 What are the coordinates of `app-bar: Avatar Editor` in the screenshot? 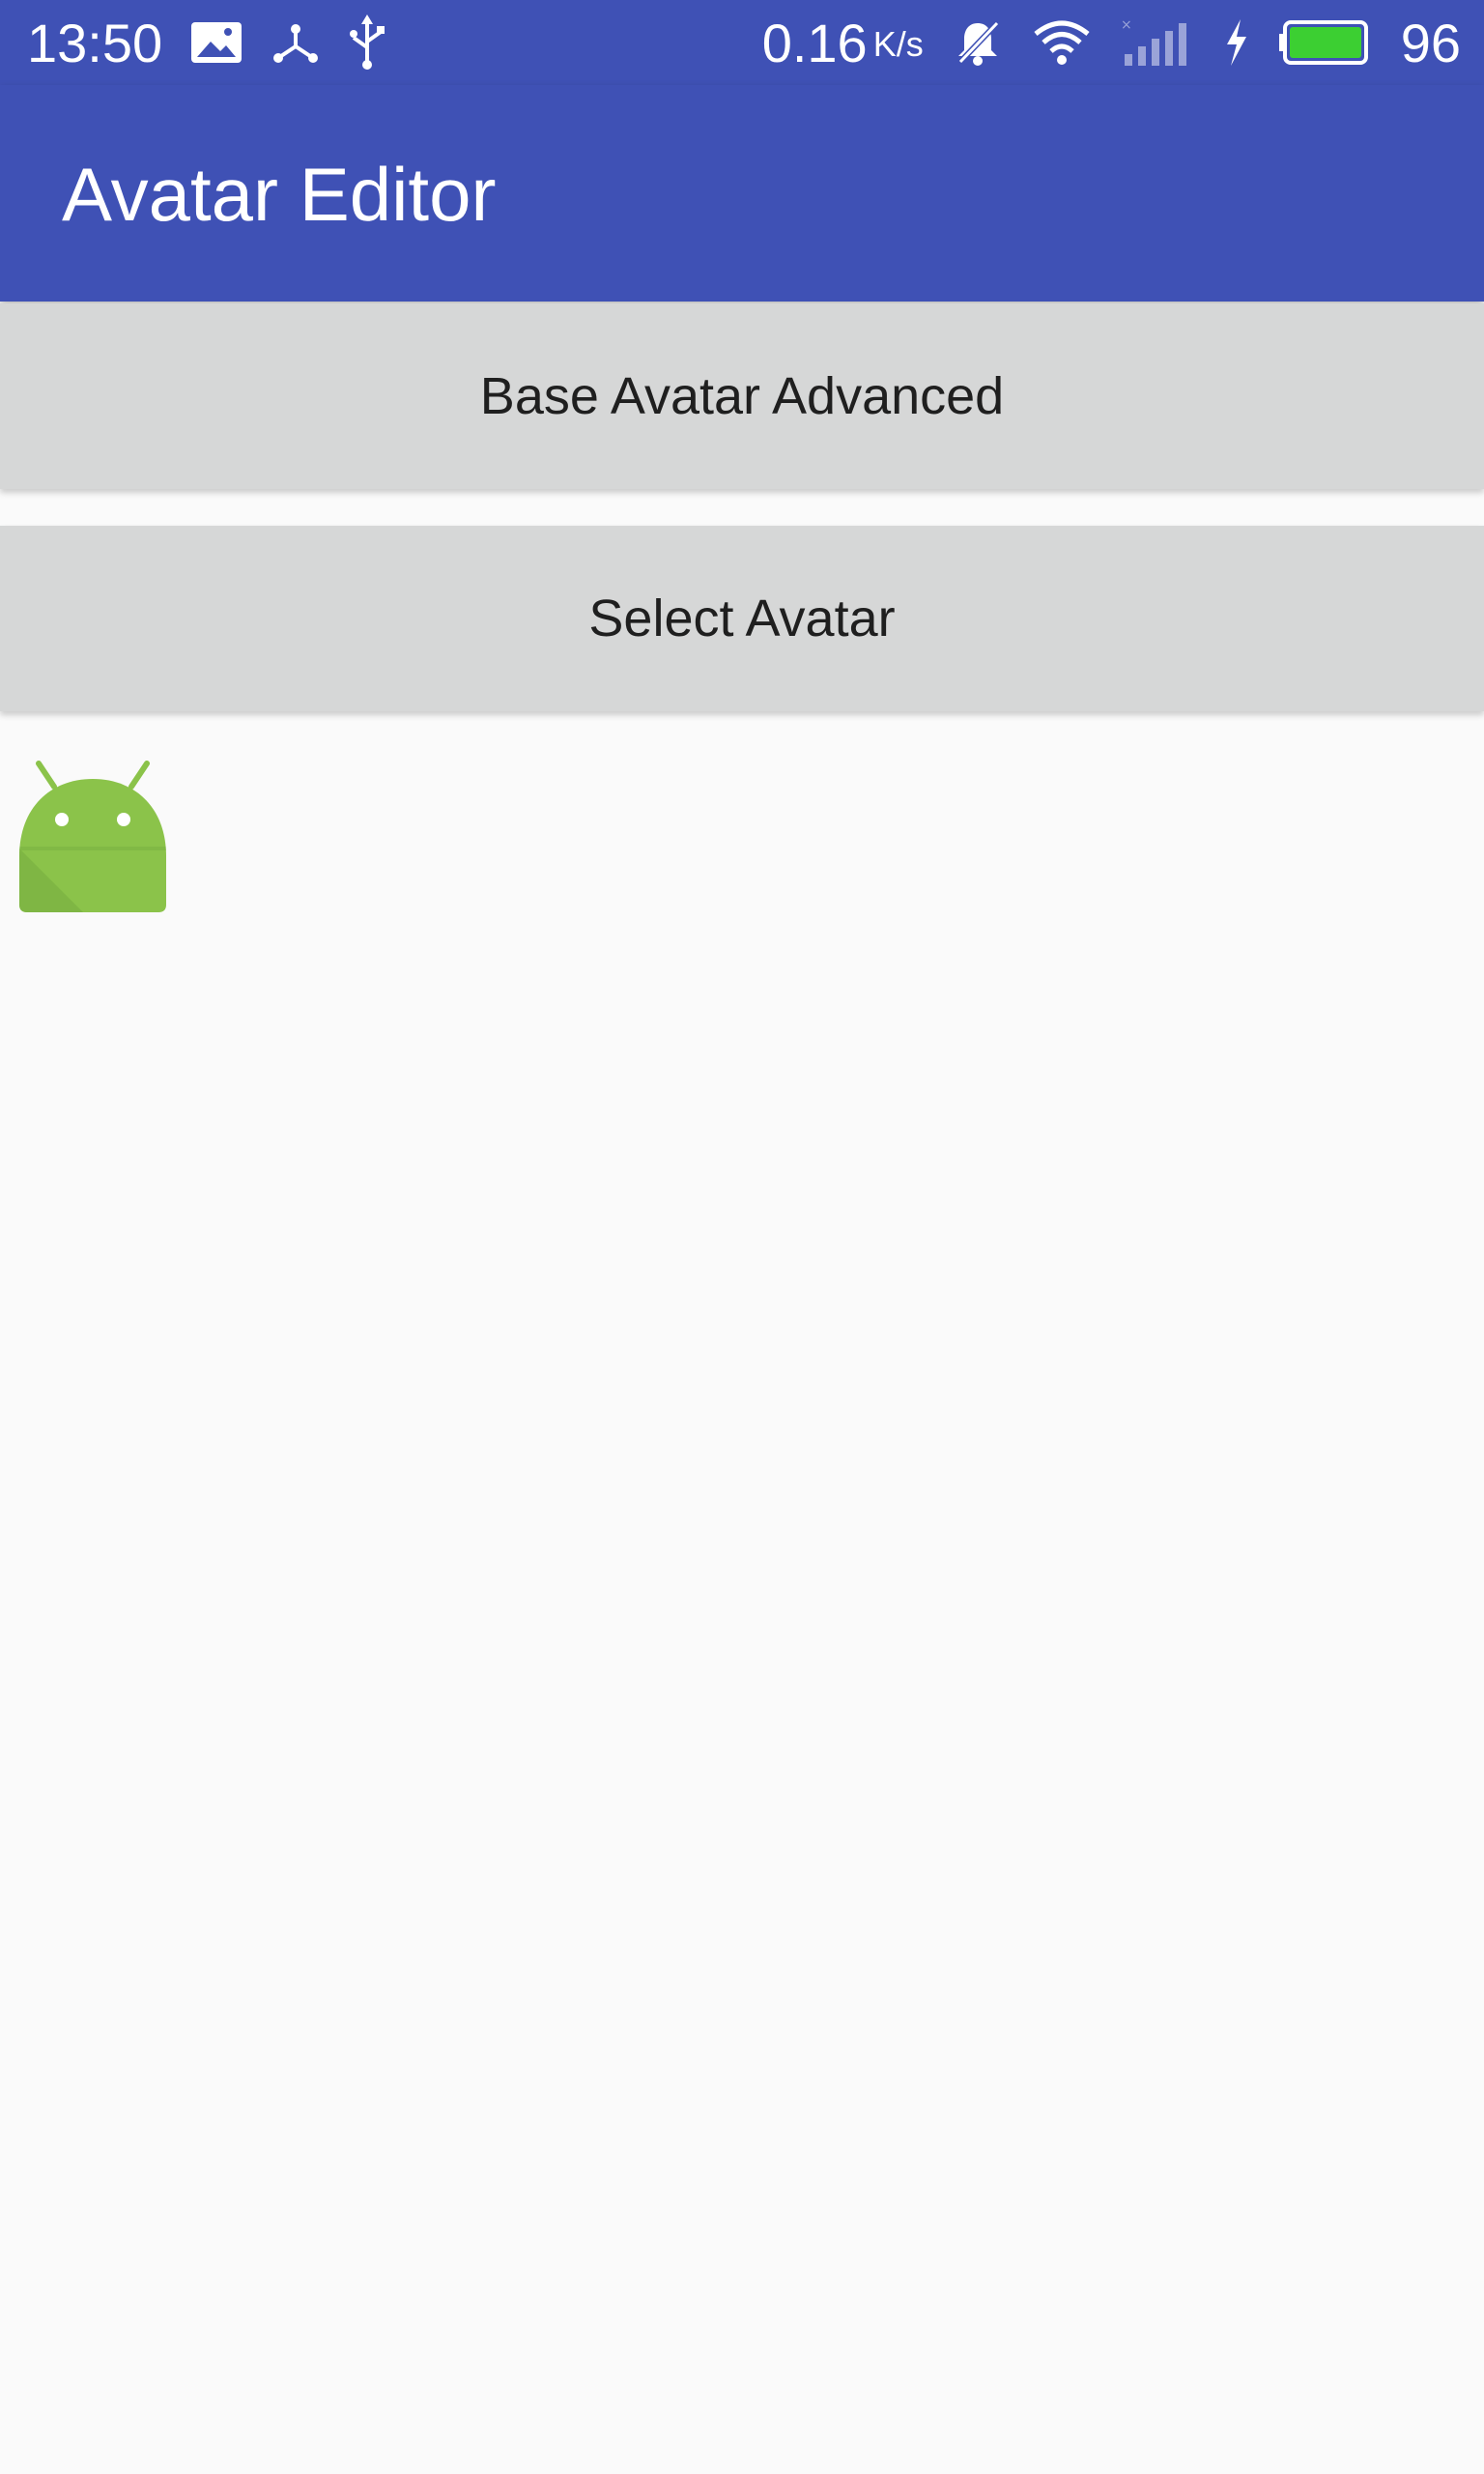 It's located at (742, 193).